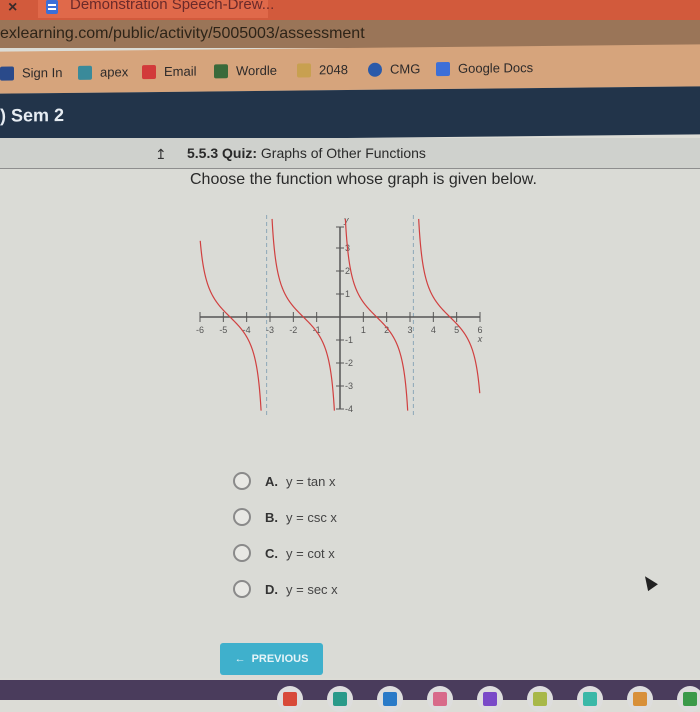 The image size is (700, 712). I want to click on course-title: ) Sem 2, so click(32, 115).